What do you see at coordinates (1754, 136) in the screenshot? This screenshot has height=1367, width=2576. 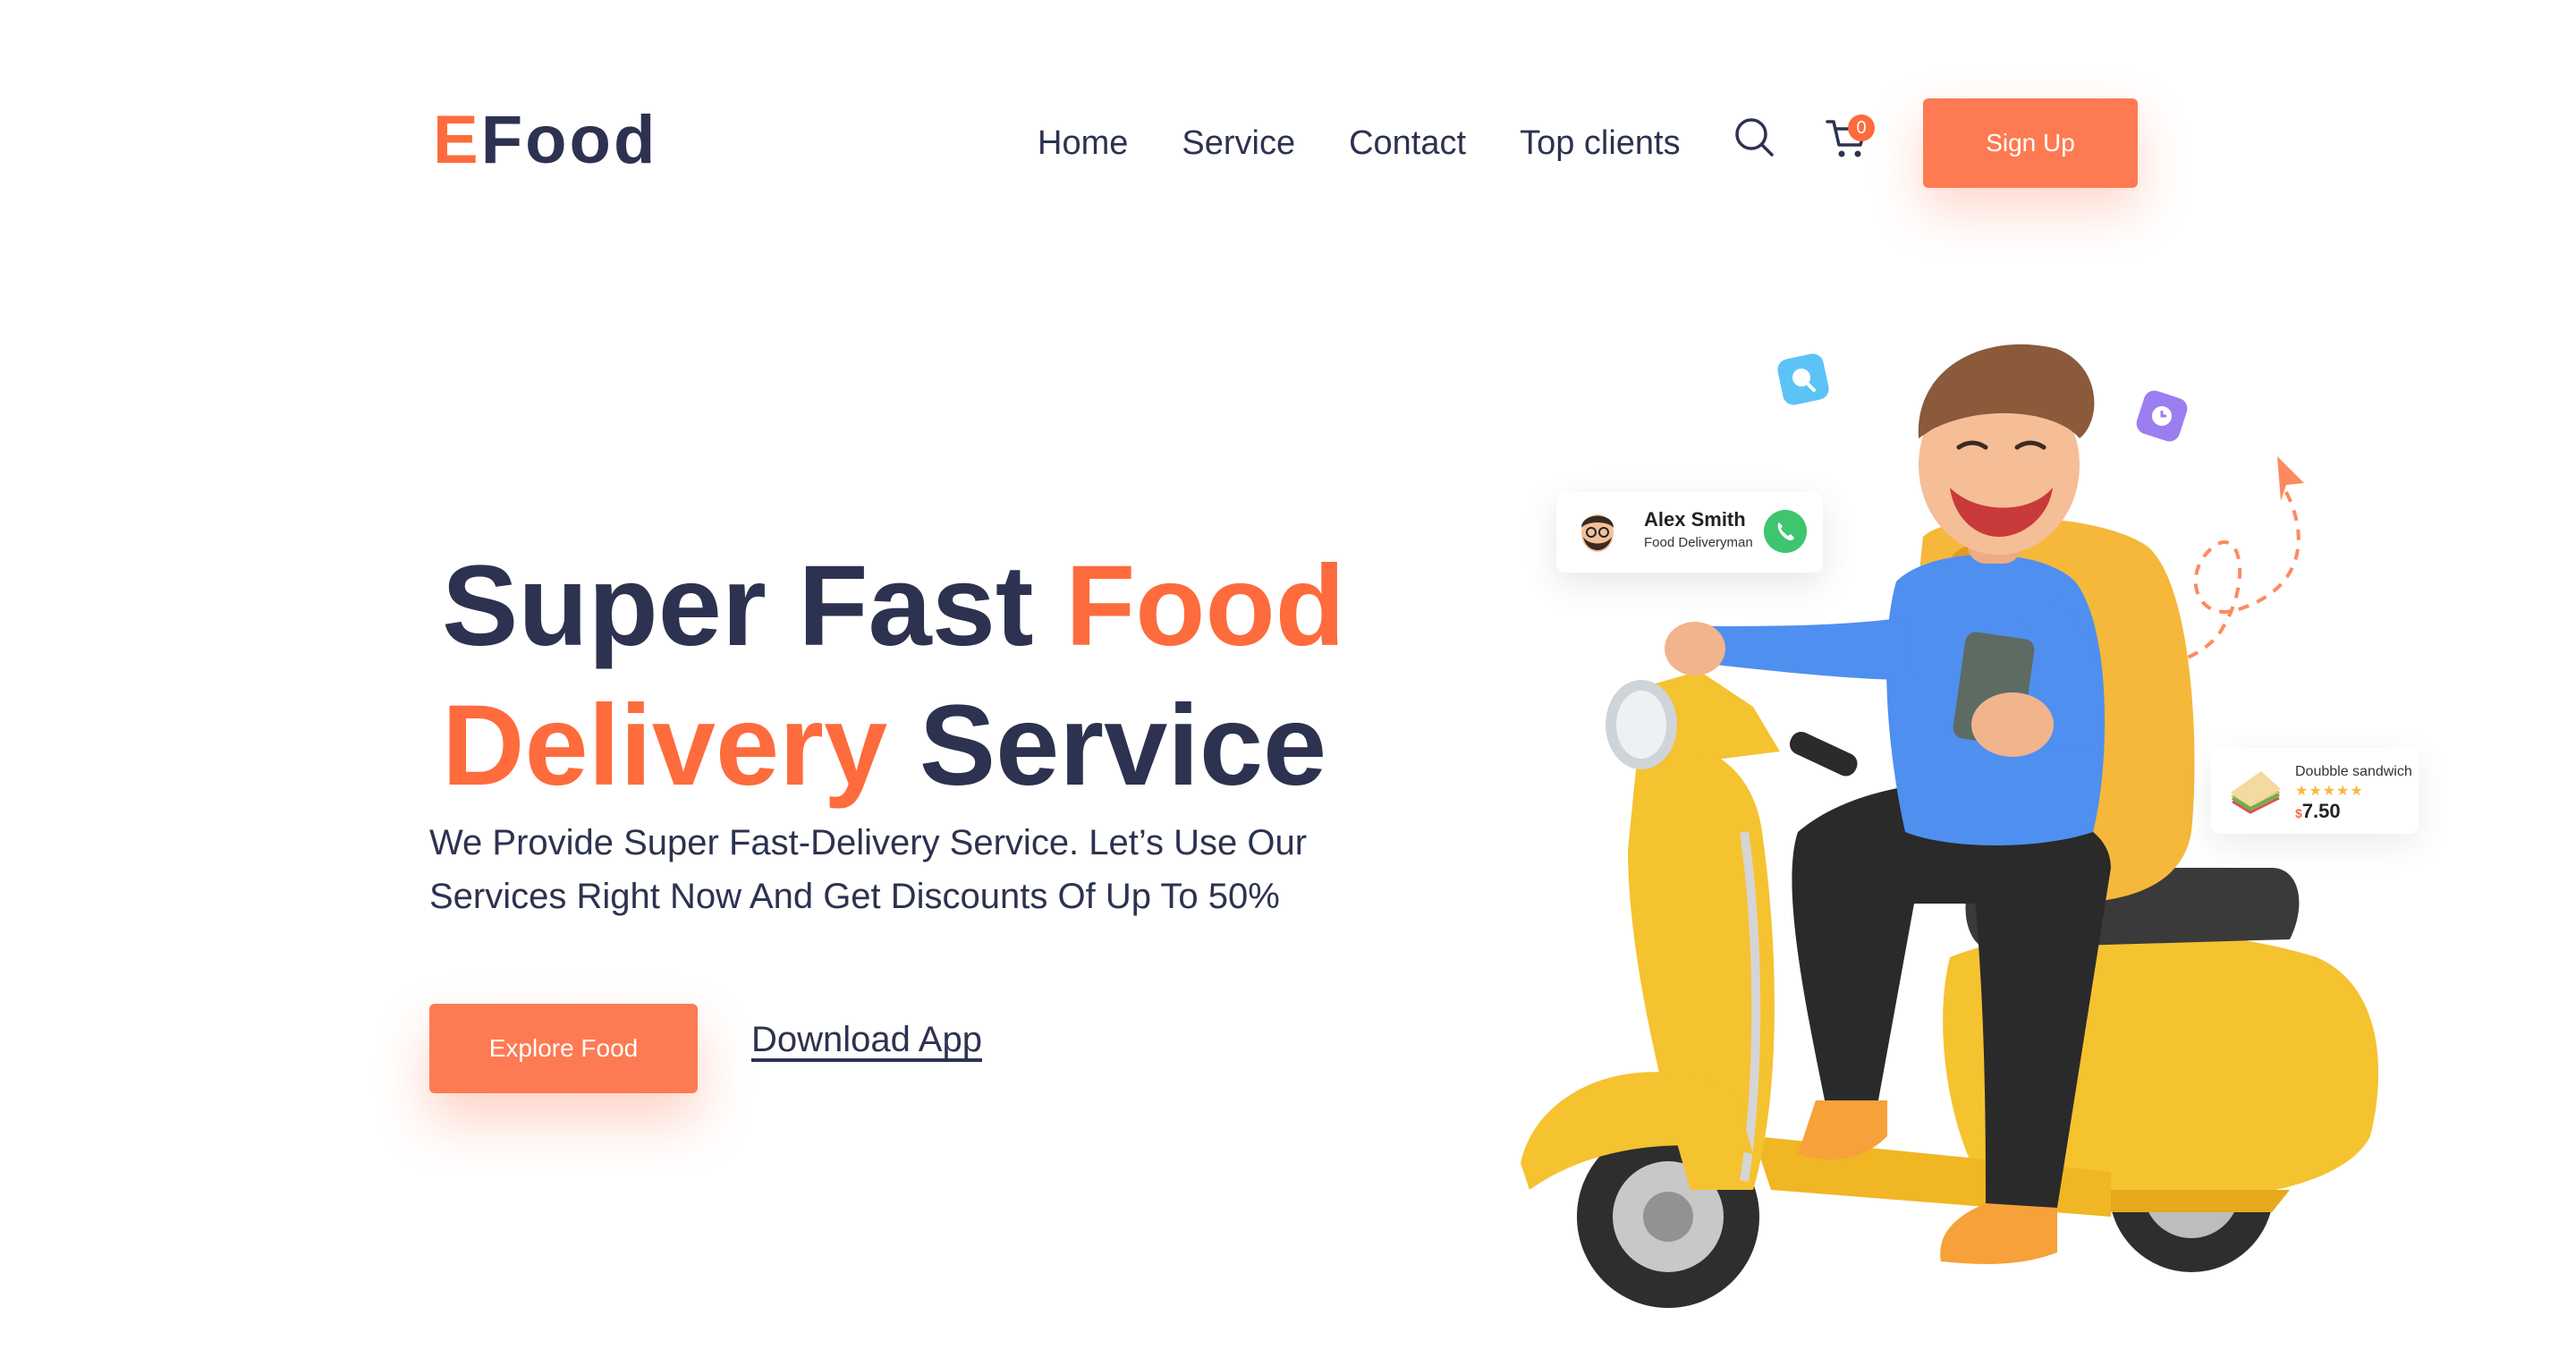 I see `search-icon` at bounding box center [1754, 136].